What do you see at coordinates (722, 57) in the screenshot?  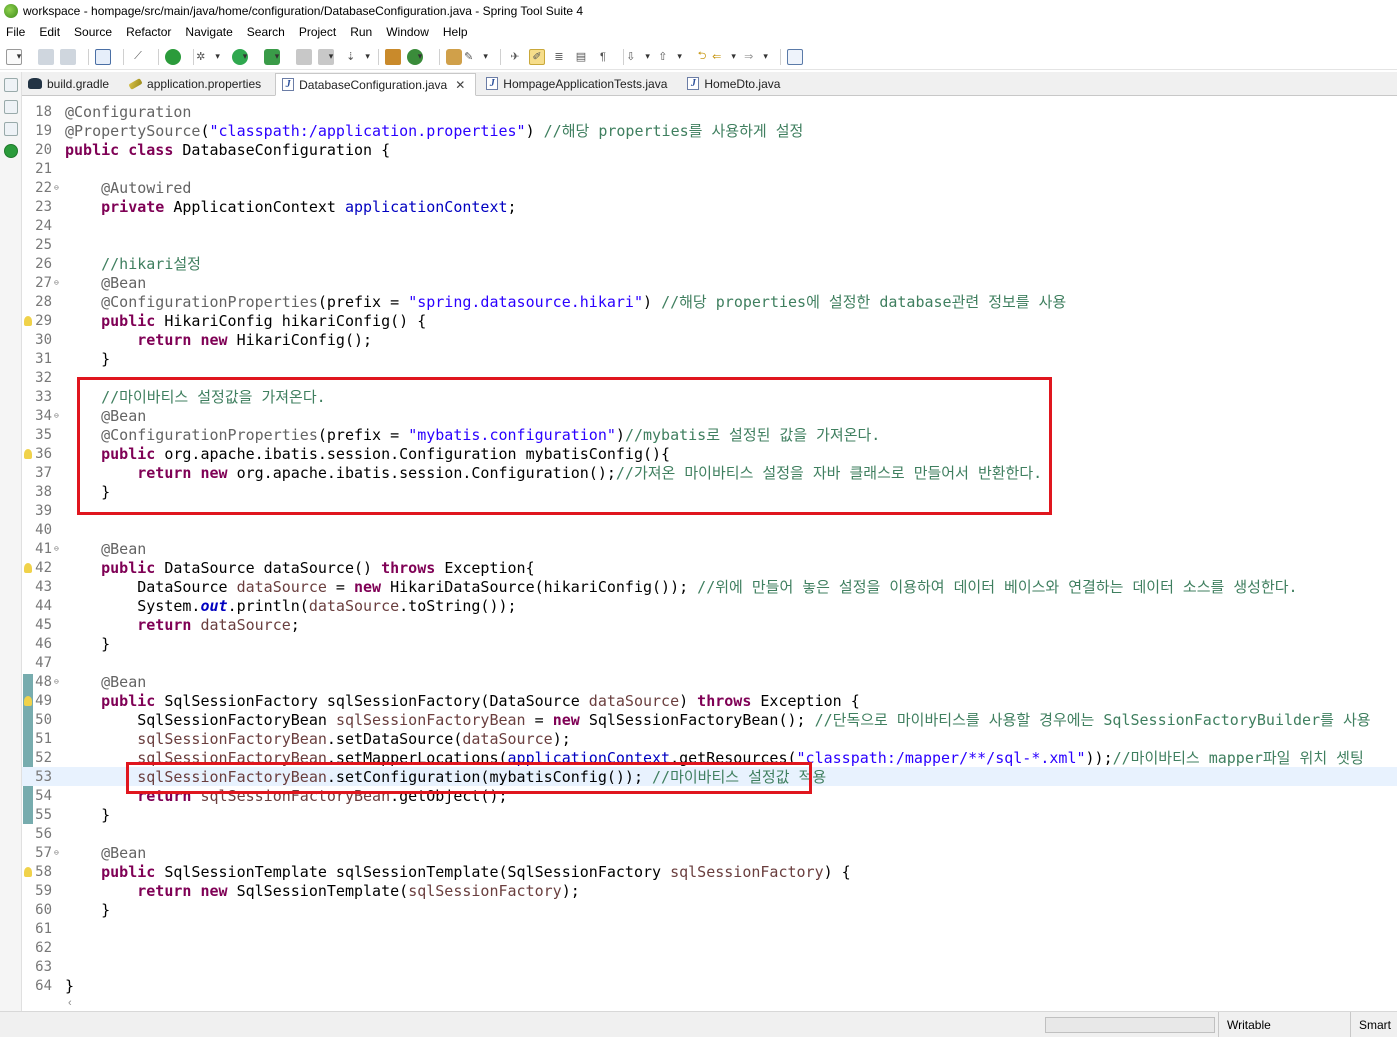 I see `back-icon: ⇐` at bounding box center [722, 57].